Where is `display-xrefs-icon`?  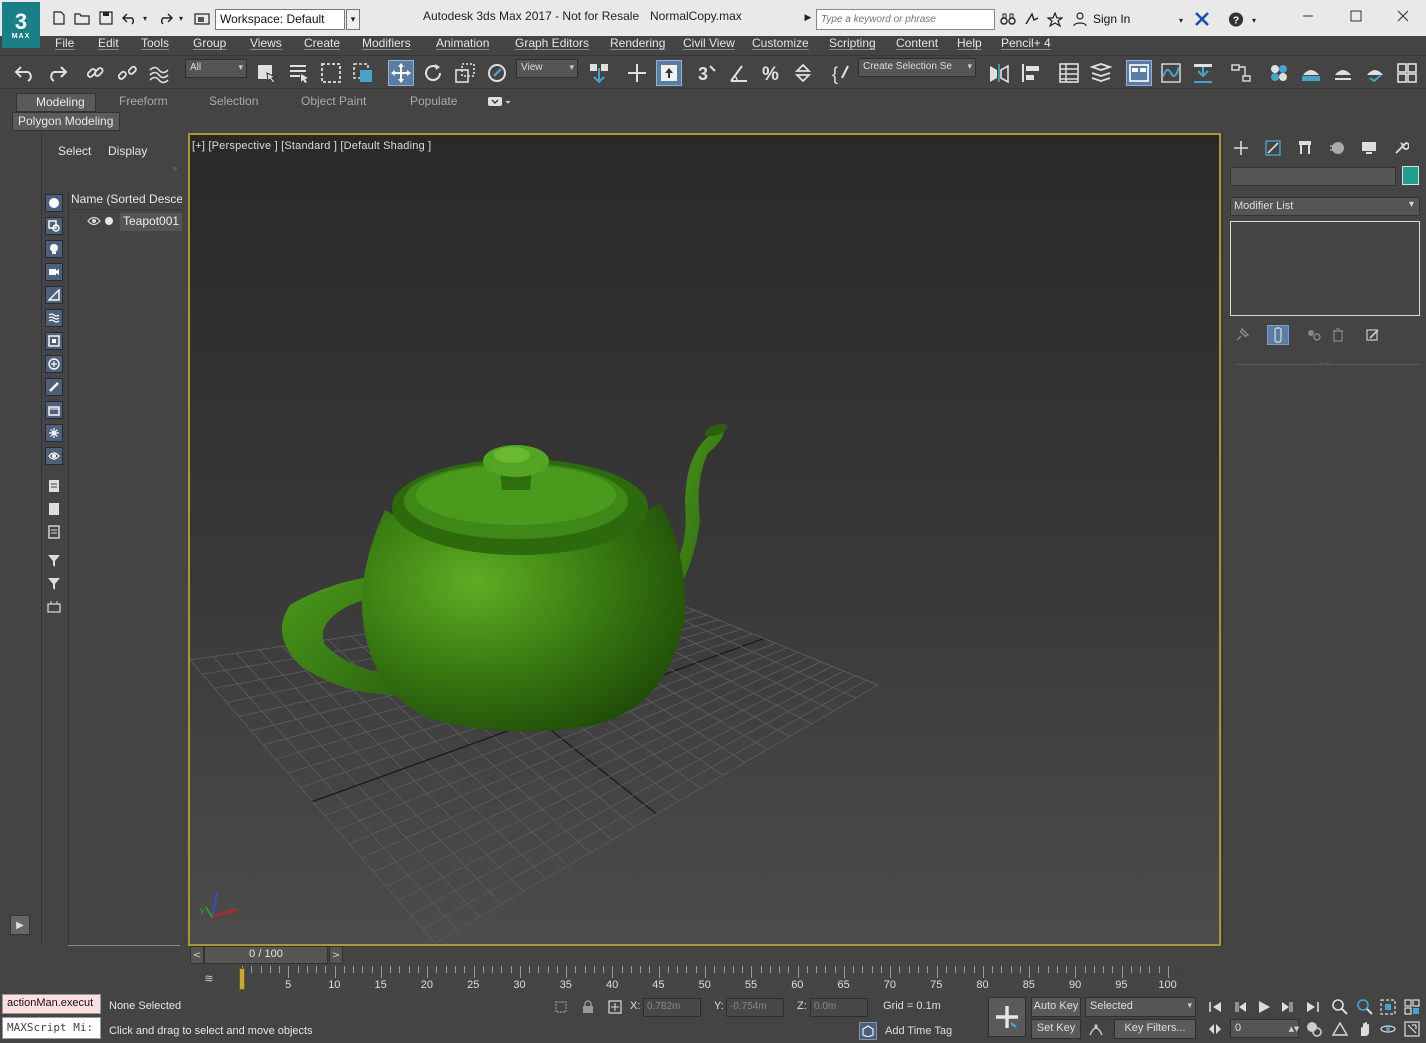 display-xrefs-icon is located at coordinates (54, 364).